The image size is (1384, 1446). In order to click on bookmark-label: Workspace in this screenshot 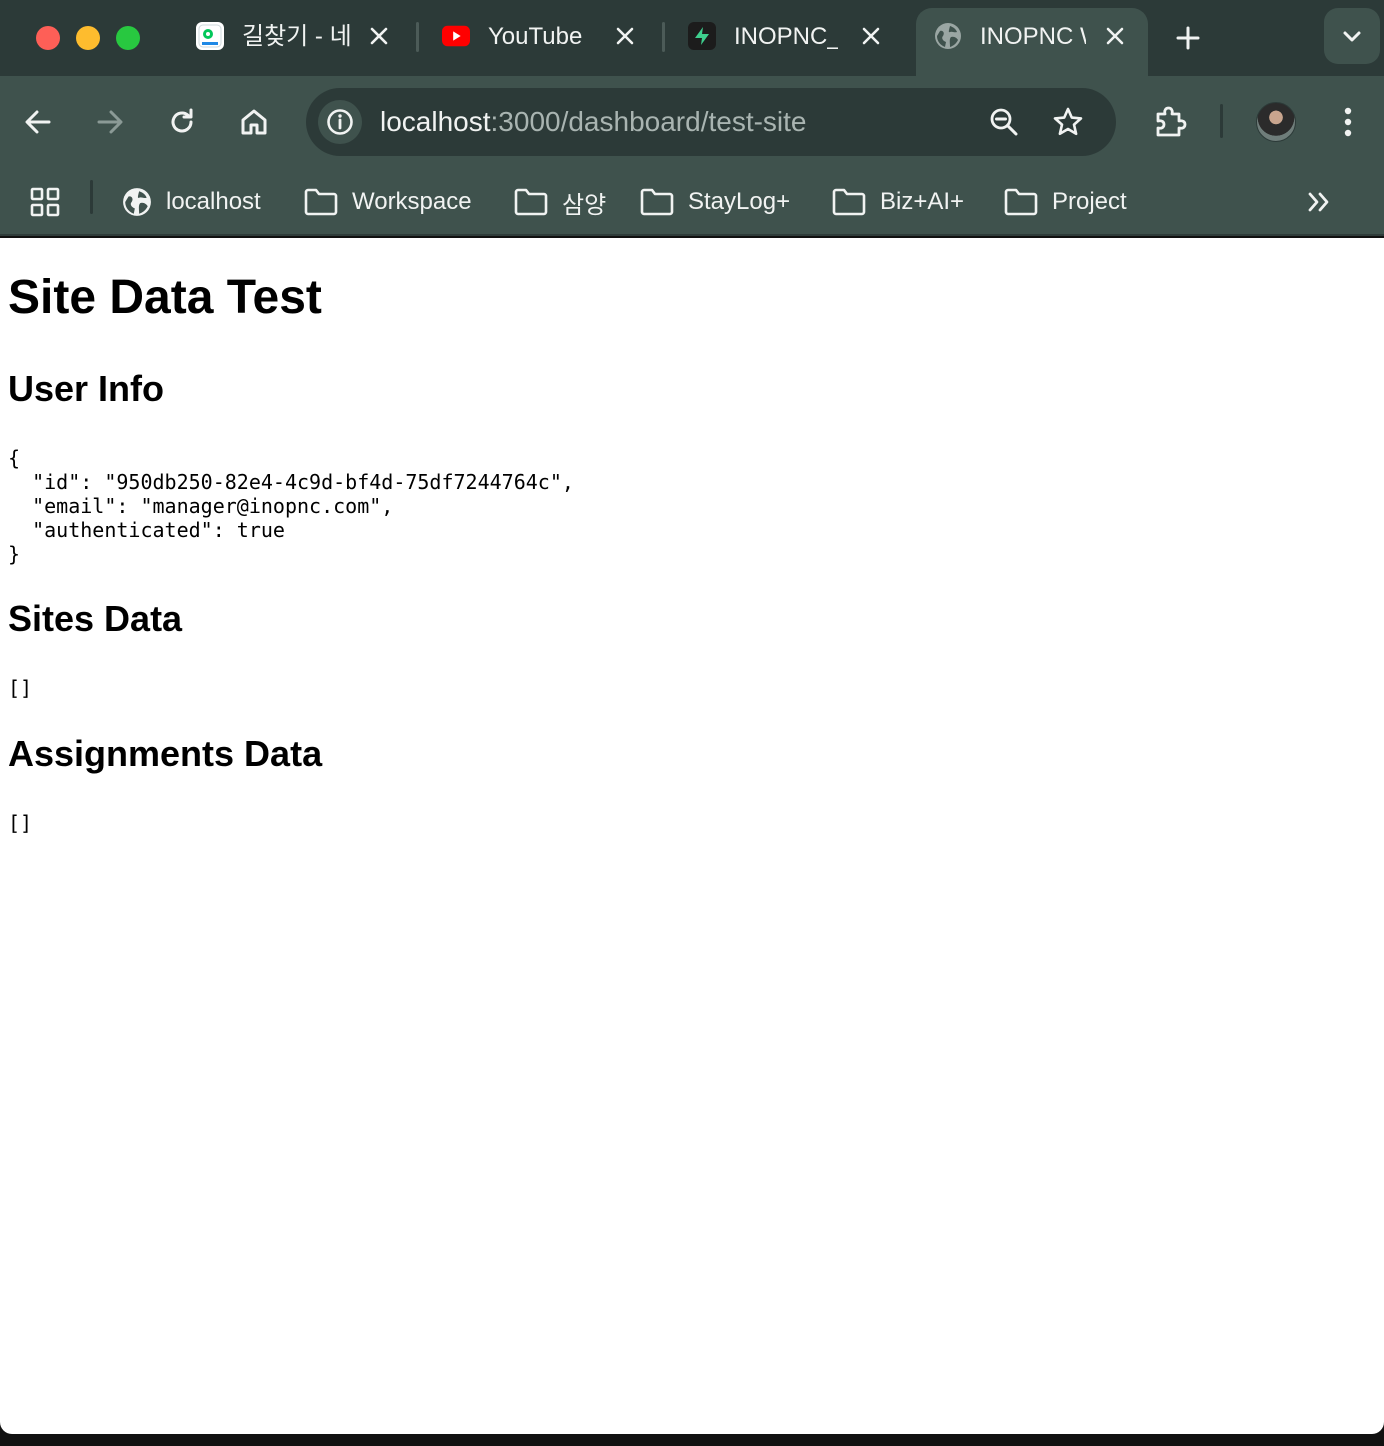, I will do `click(412, 201)`.